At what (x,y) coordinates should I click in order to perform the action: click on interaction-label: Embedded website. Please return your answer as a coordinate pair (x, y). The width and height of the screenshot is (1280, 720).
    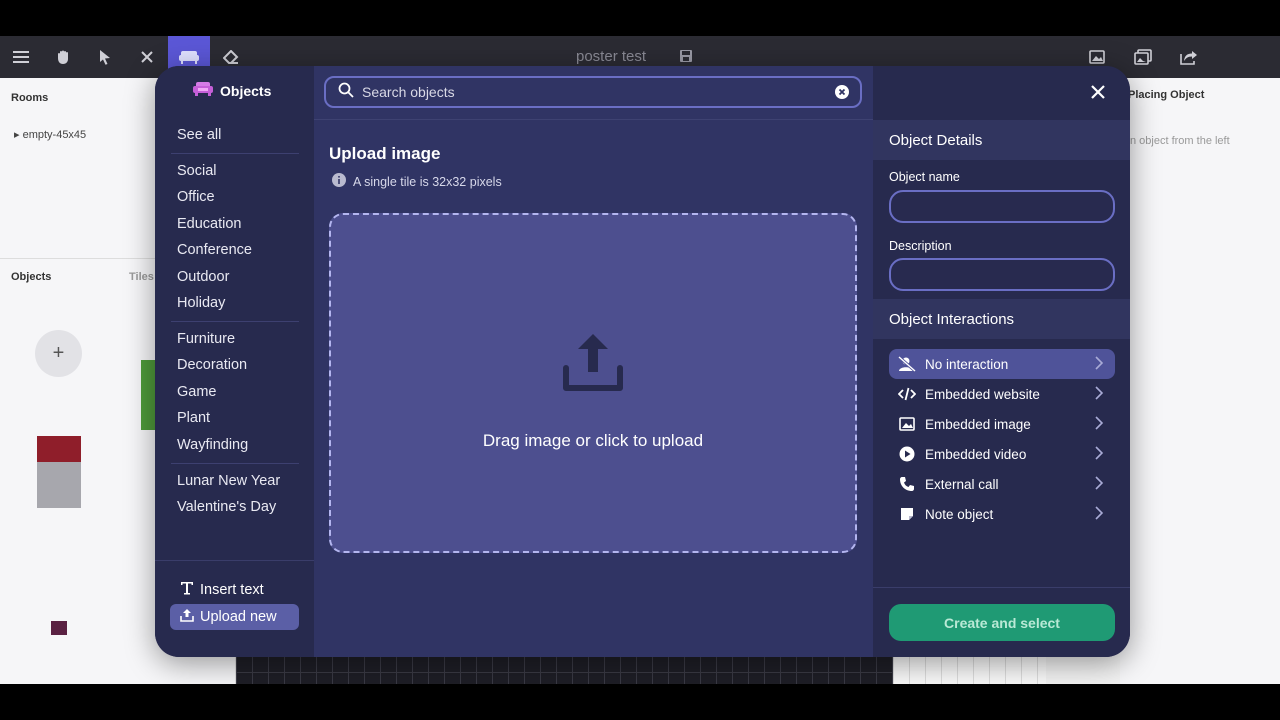
    Looking at the image, I should click on (982, 394).